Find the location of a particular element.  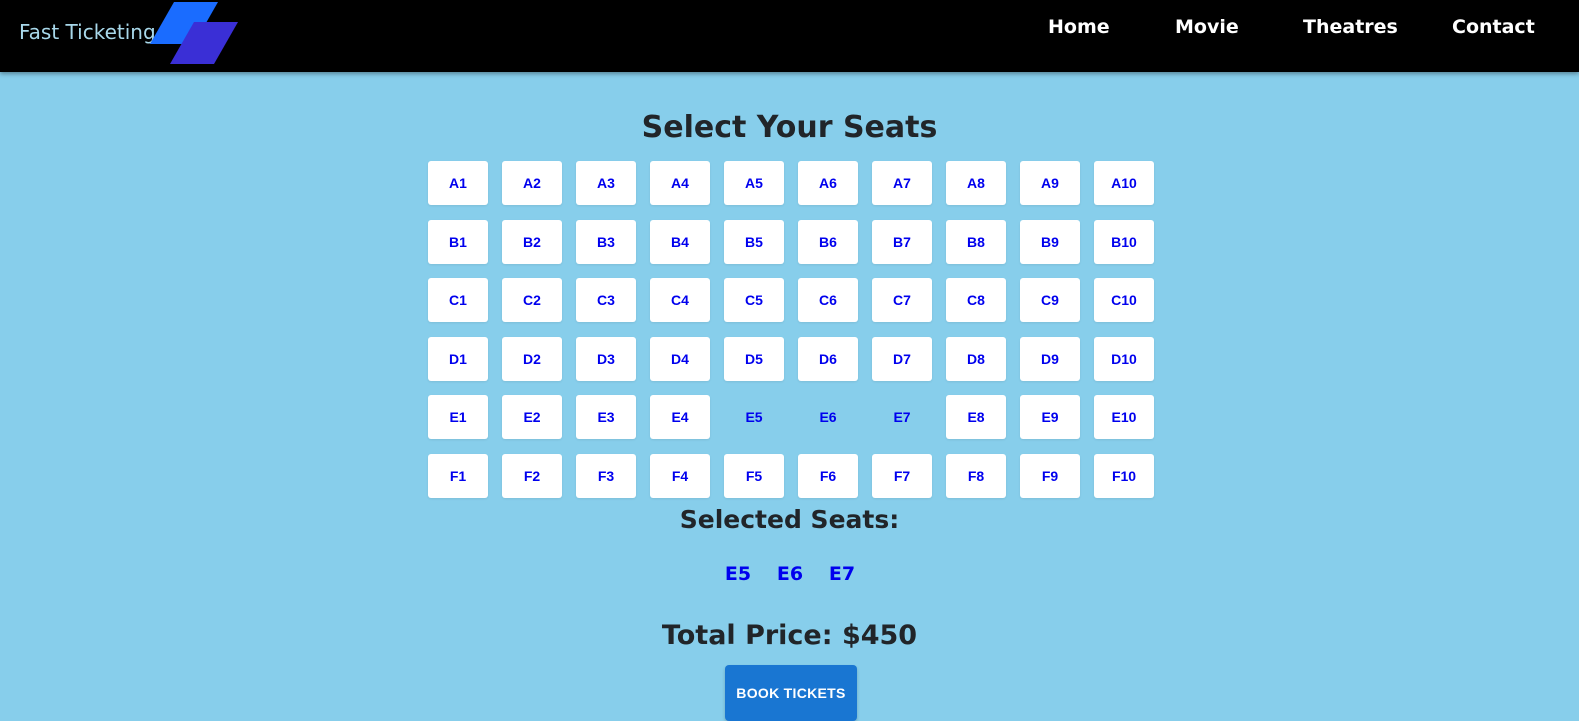

brand-logo-icon is located at coordinates (194, 33).